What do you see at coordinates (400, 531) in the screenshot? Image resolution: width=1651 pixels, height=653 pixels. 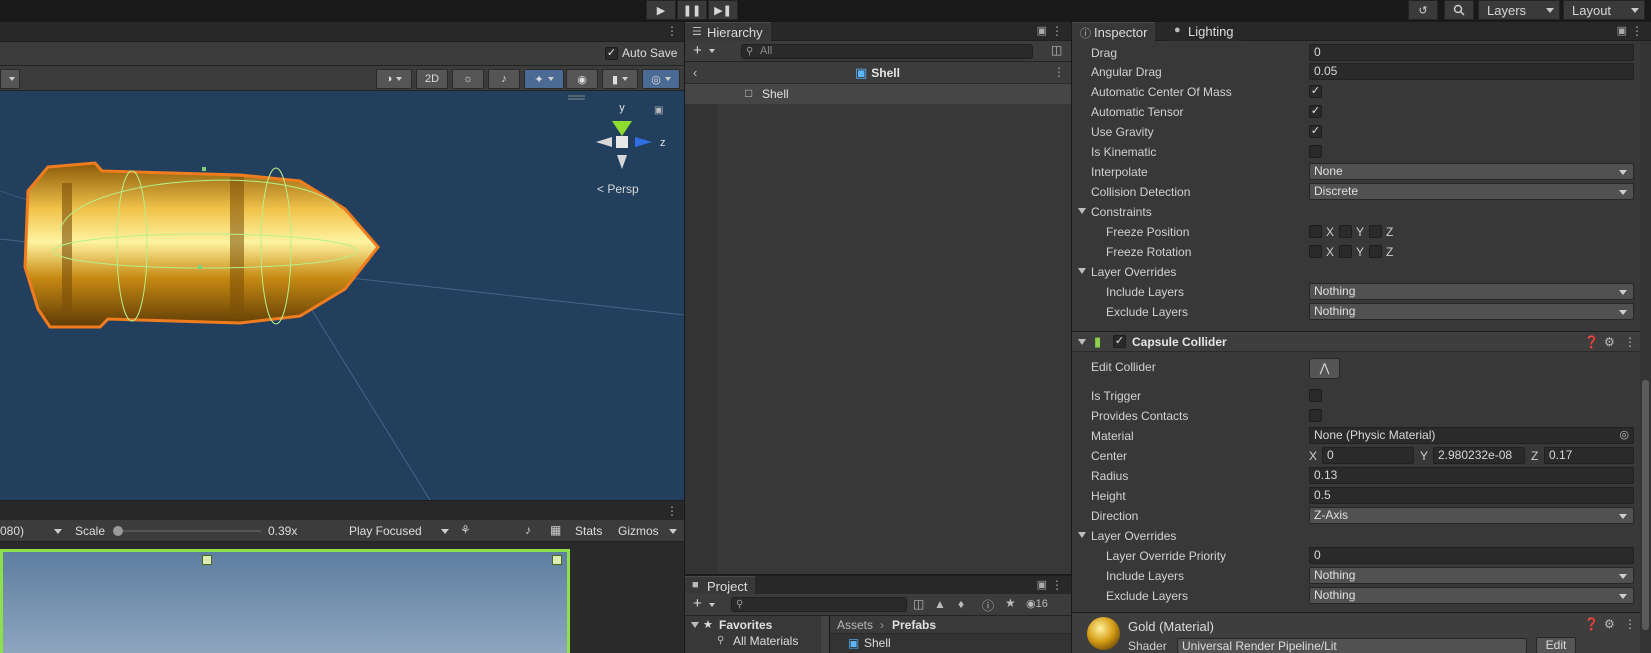 I see `play-mode-dropdown: Play Focused` at bounding box center [400, 531].